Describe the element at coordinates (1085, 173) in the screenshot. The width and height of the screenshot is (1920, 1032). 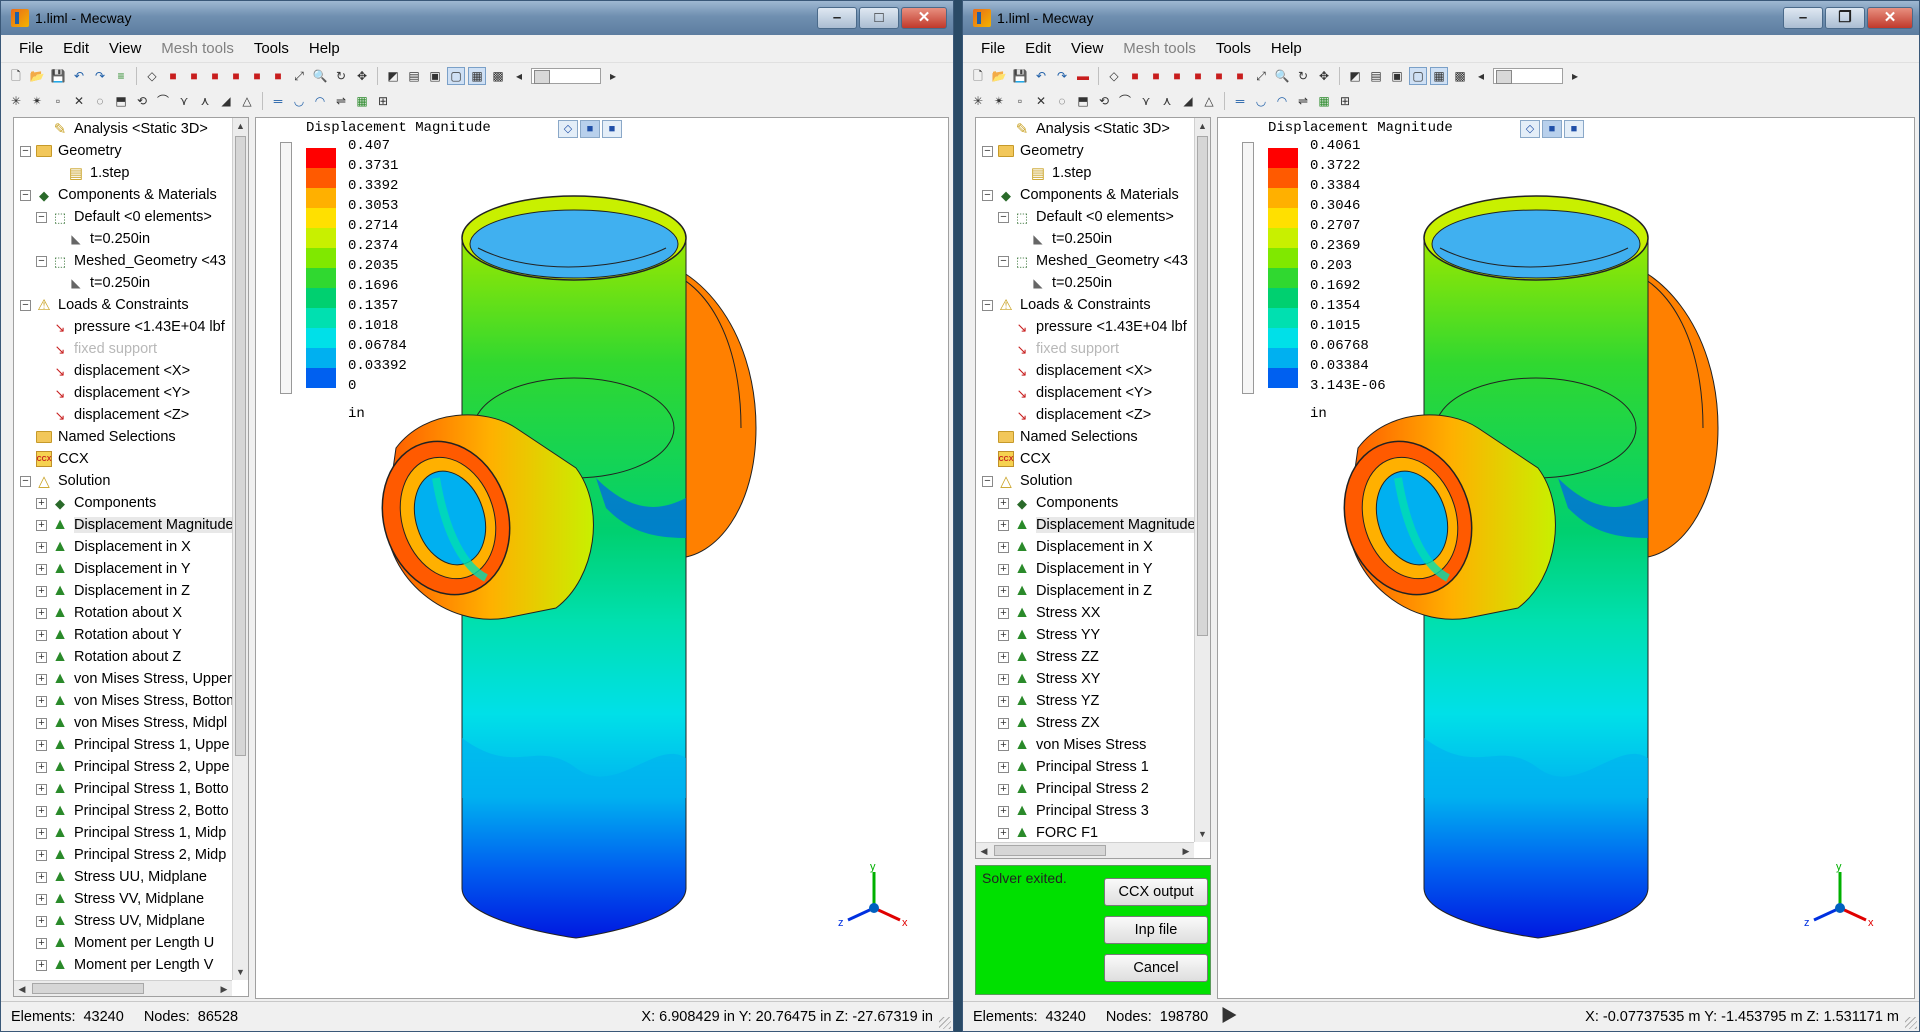
I see `tree-item: ▤ 1.step` at that location.